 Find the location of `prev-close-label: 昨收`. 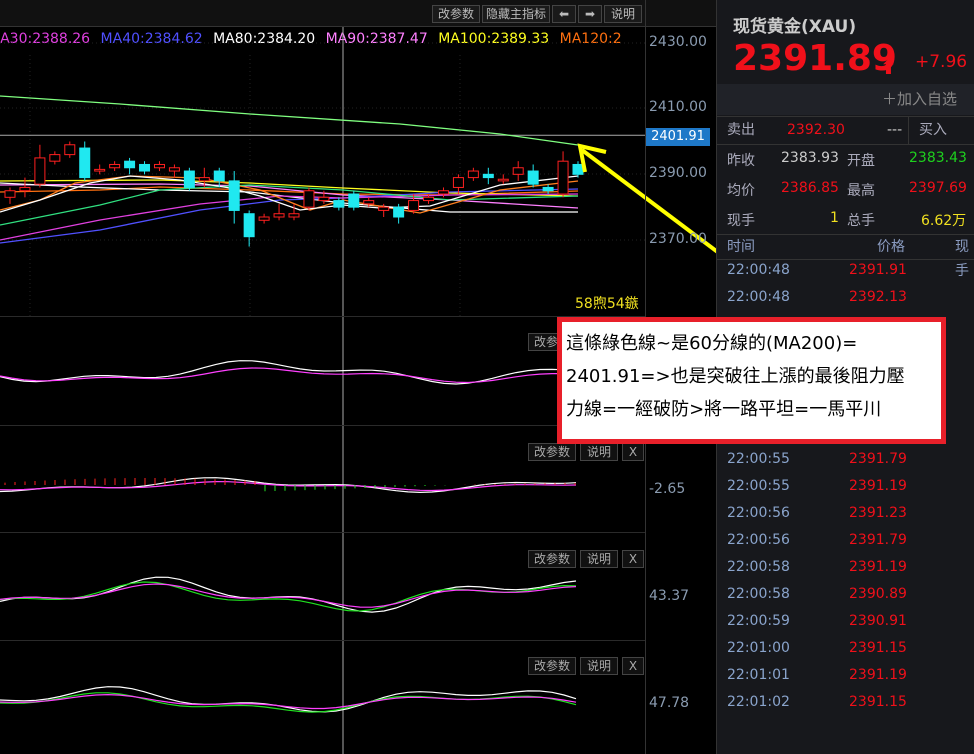

prev-close-label: 昨收 is located at coordinates (741, 161).